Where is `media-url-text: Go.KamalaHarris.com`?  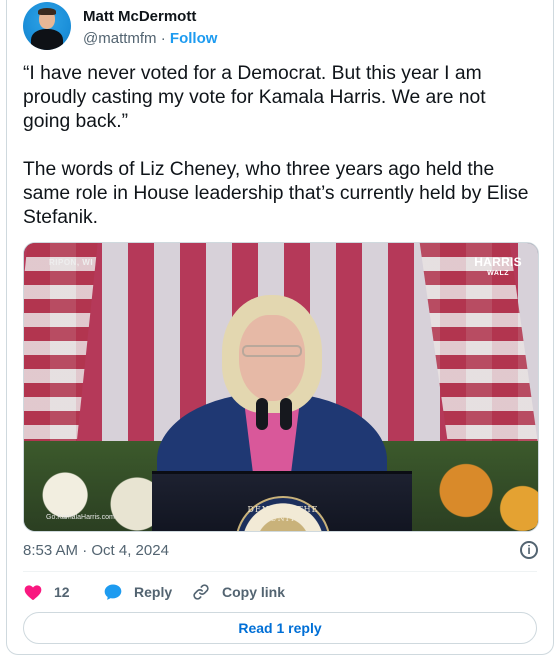 media-url-text: Go.KamalaHarris.com is located at coordinates (80, 517).